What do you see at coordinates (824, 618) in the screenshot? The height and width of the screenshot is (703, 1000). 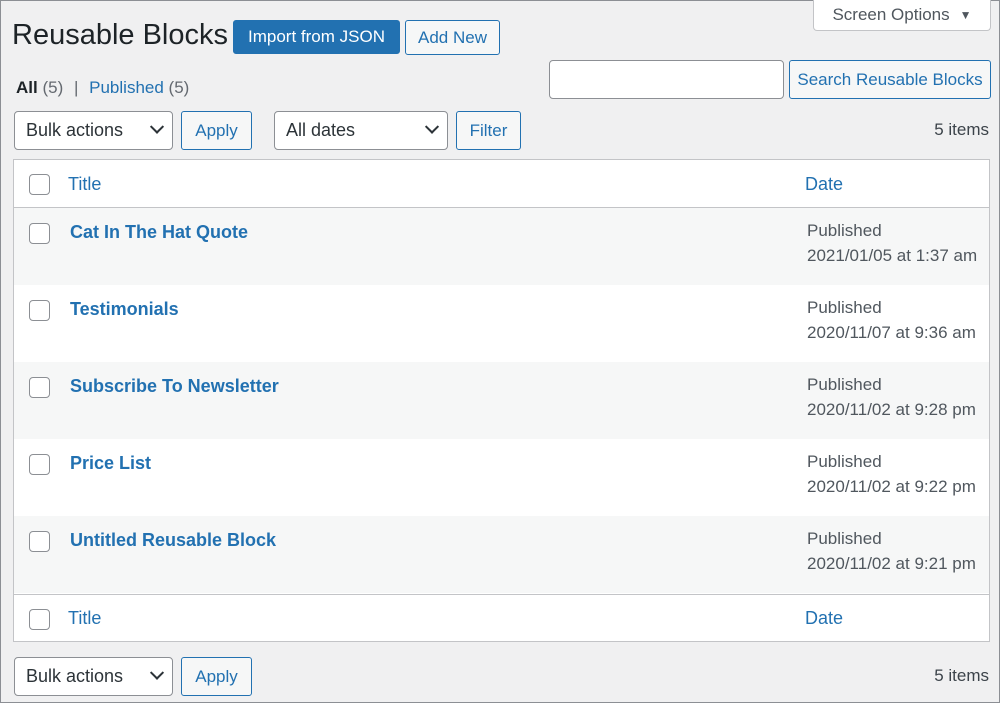 I see `column-date-sort-footer: Date` at bounding box center [824, 618].